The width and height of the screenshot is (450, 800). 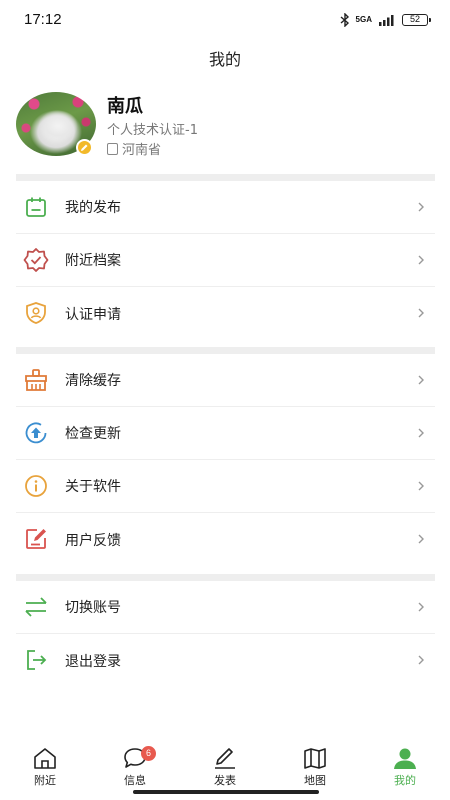 What do you see at coordinates (225, 207) in the screenshot?
I see `menu-item-my-posts: 我的发布` at bounding box center [225, 207].